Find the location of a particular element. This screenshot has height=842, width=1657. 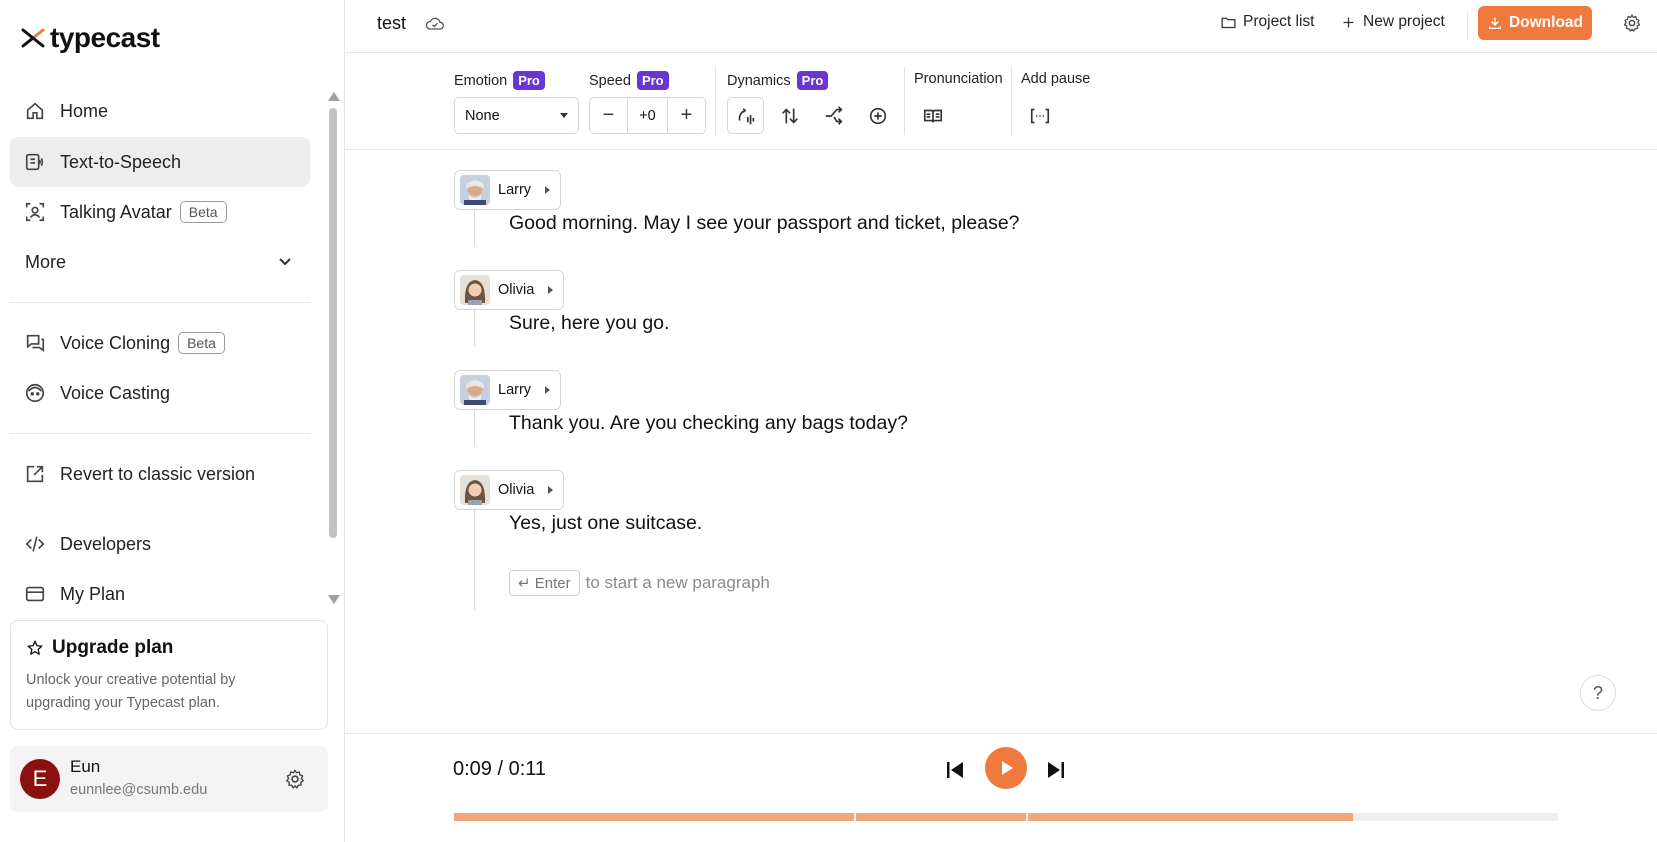

logo-text: typecast is located at coordinates (105, 37).